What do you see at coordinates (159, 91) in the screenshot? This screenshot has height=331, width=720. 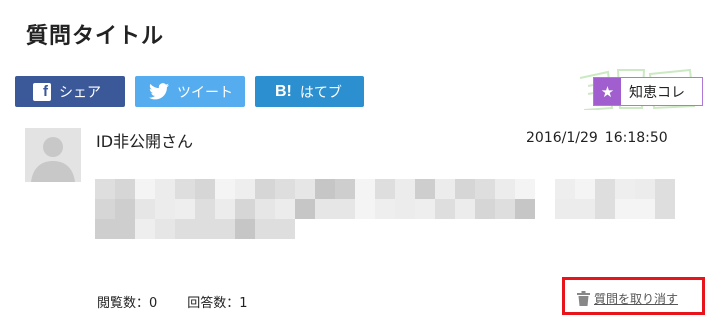 I see `twitter-bird-icon` at bounding box center [159, 91].